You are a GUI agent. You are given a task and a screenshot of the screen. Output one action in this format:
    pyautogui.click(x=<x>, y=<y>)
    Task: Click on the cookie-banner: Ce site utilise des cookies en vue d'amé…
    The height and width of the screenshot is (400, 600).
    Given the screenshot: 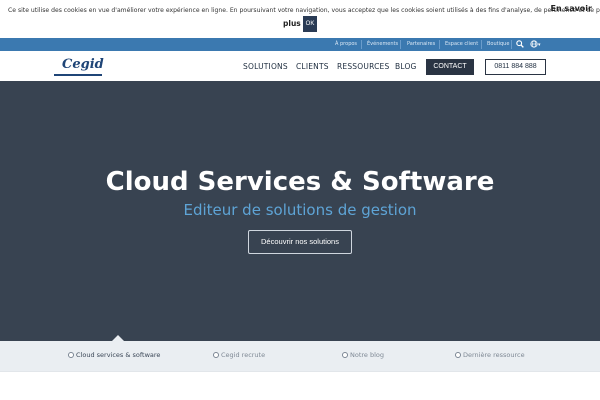 What is the action you would take?
    pyautogui.click(x=300, y=19)
    